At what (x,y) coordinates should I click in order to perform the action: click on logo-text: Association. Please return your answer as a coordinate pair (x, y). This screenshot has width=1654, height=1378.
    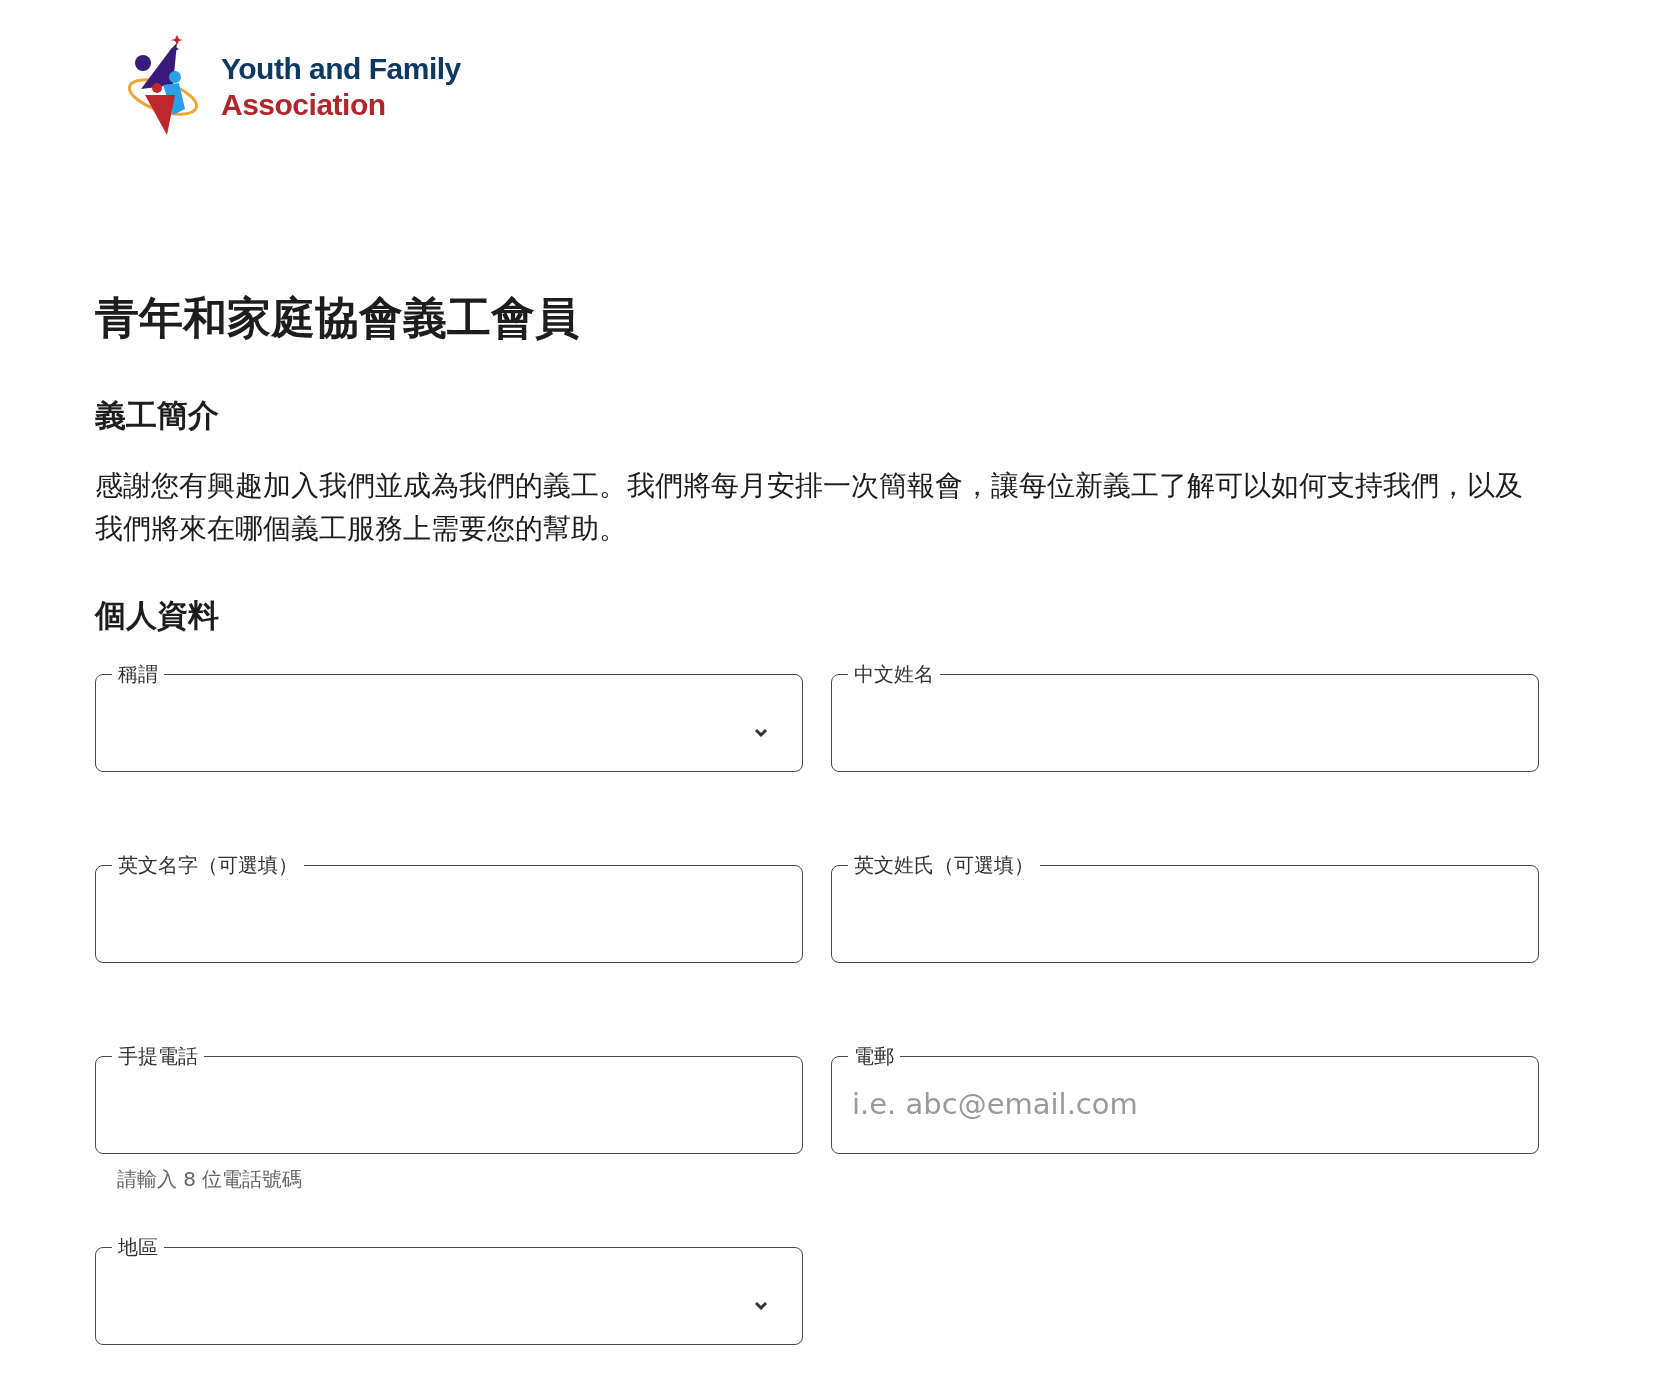
    Looking at the image, I should click on (304, 105).